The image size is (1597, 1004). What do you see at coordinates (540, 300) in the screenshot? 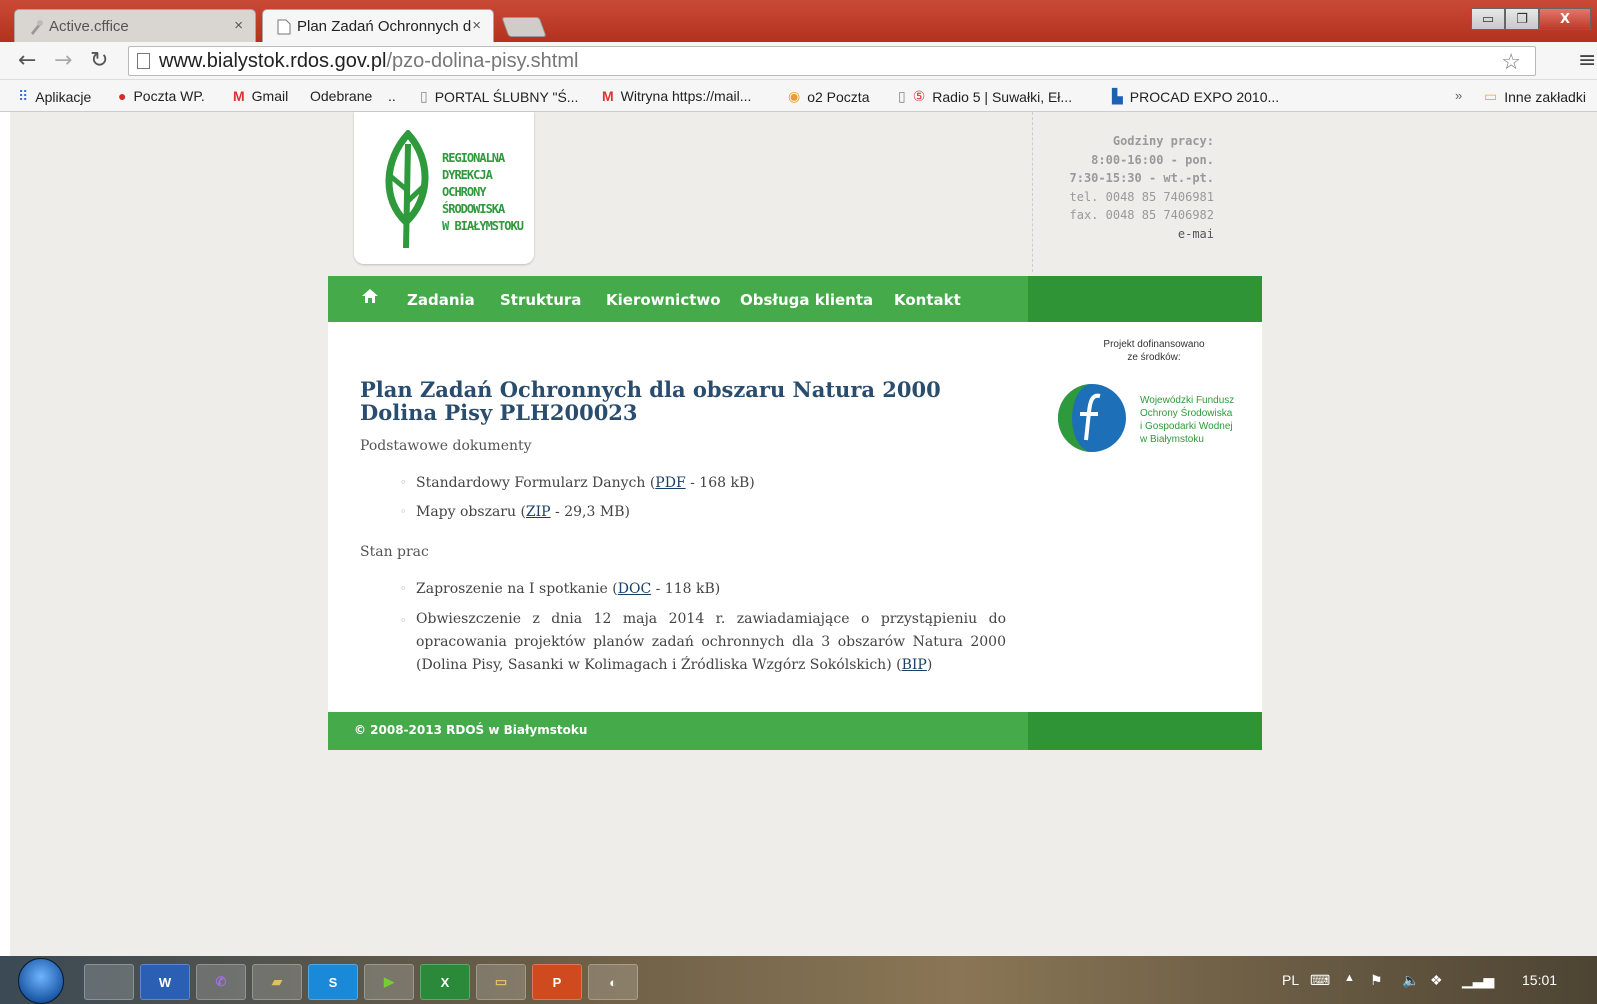
I see `nav-struktura: Struktura` at bounding box center [540, 300].